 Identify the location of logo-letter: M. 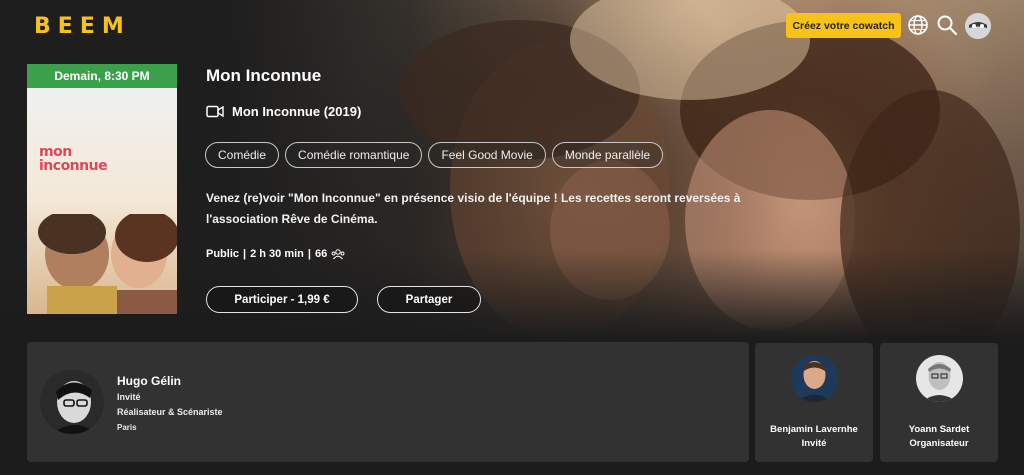
(113, 26).